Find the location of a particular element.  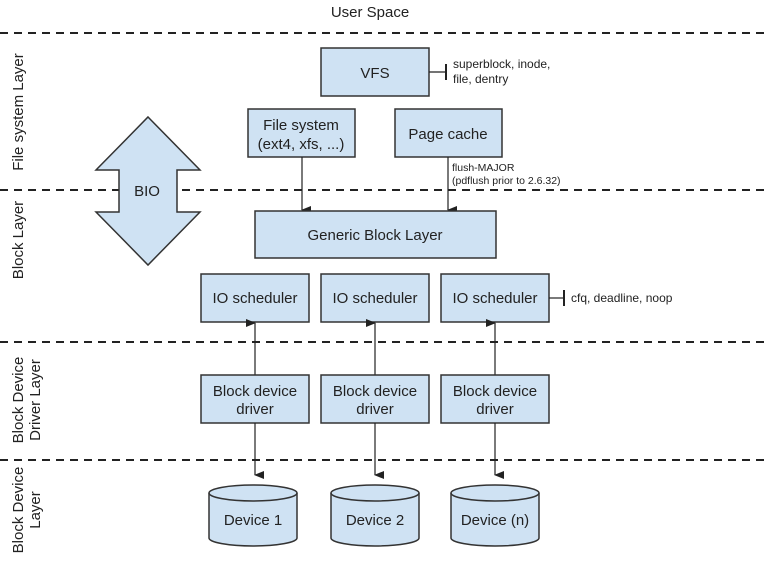

layer-label-driver: Driver Layer is located at coordinates (35, 400).